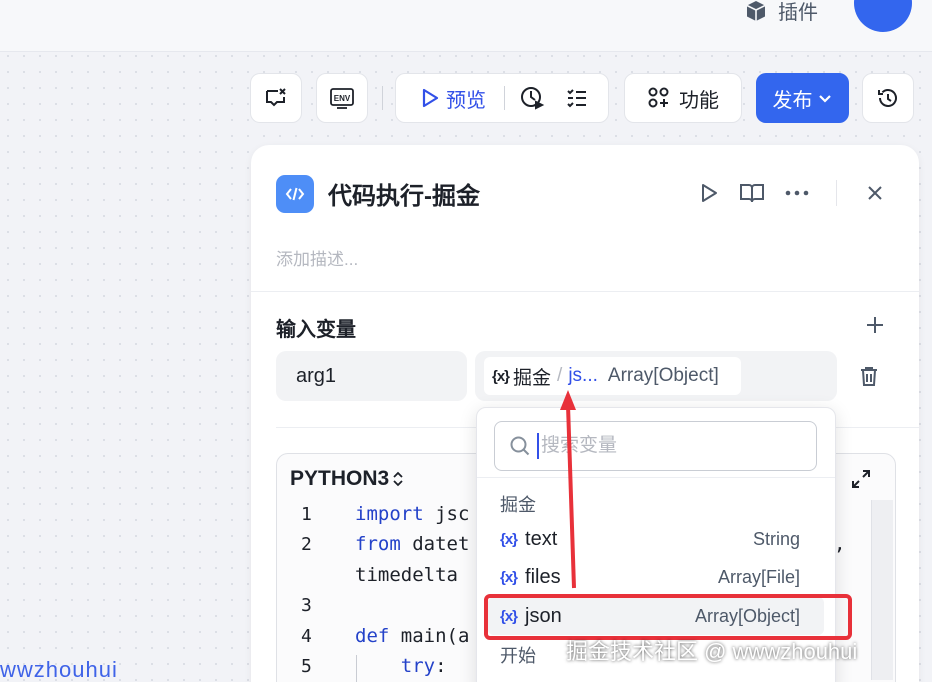 The height and width of the screenshot is (682, 932). I want to click on svg-text: ENV, so click(342, 98).